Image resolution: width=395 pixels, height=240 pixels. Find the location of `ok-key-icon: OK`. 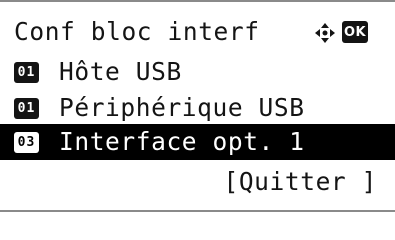

ok-key-icon: OK is located at coordinates (355, 32).